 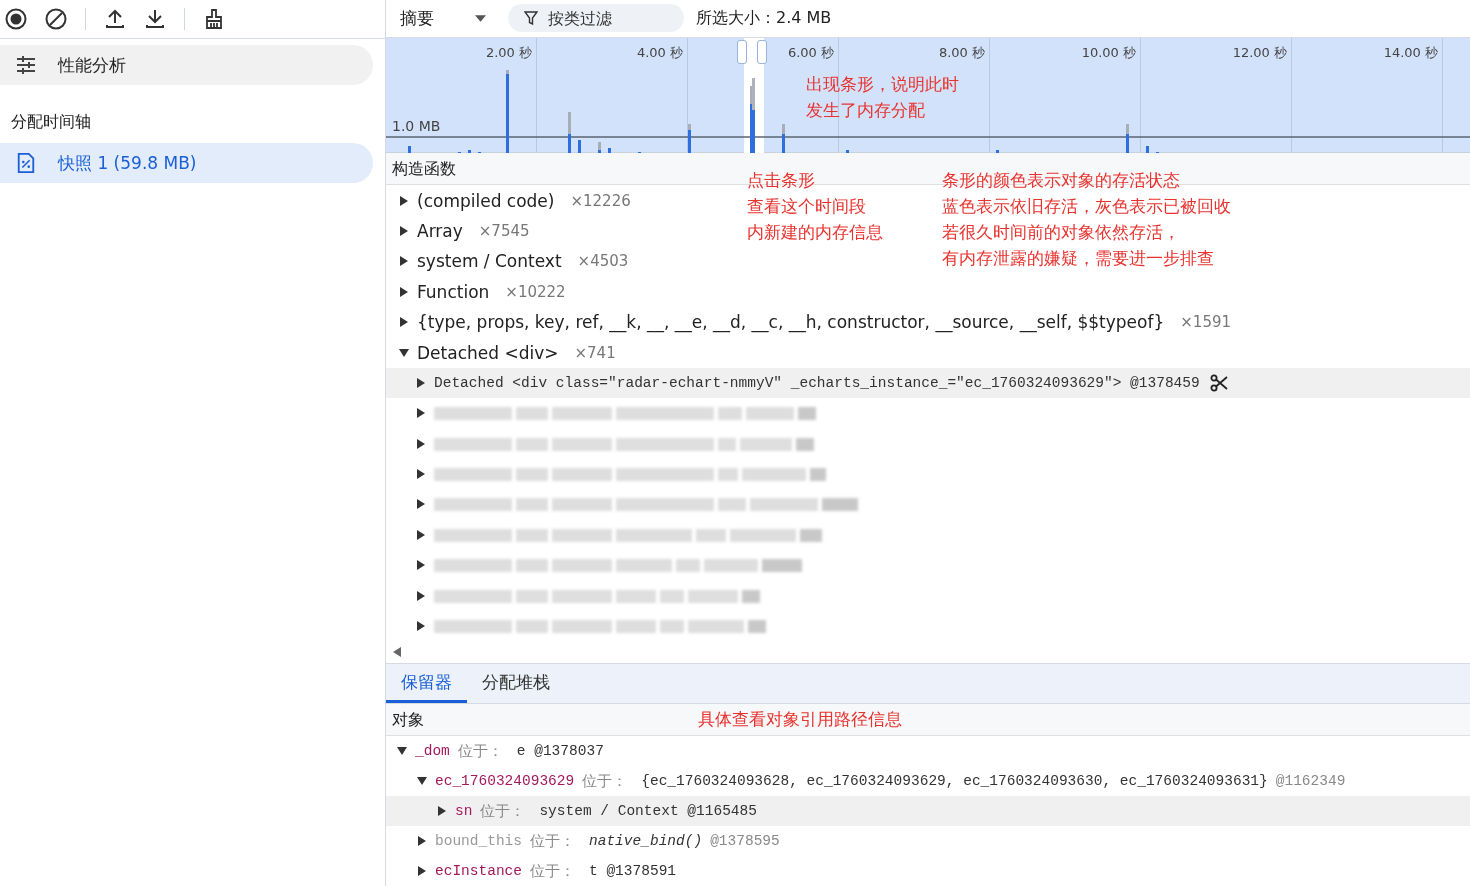 I want to click on property-value: native_bind(), so click(x=646, y=841).